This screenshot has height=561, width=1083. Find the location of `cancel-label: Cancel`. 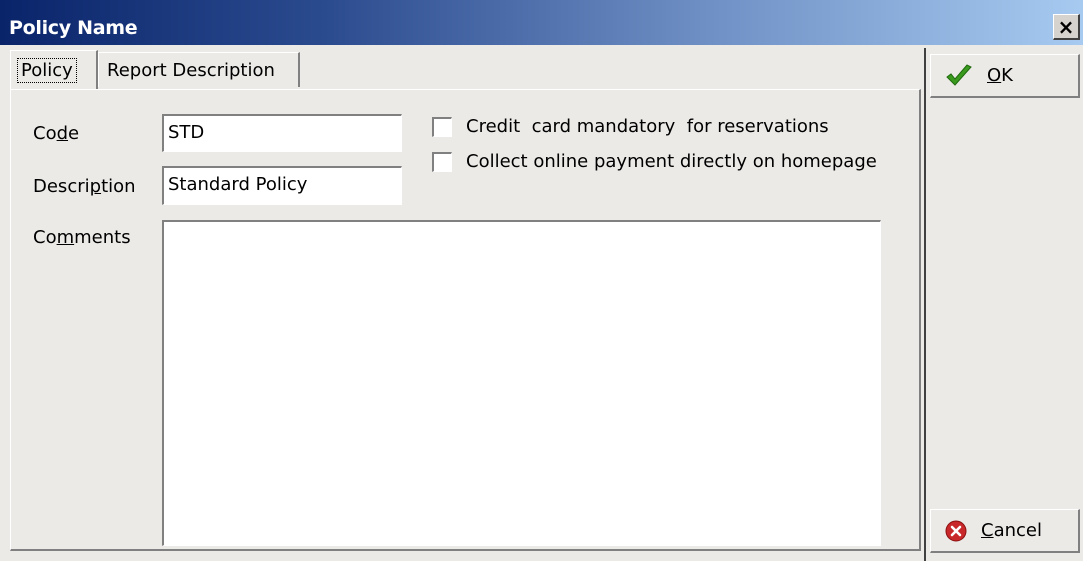

cancel-label: Cancel is located at coordinates (1011, 530).